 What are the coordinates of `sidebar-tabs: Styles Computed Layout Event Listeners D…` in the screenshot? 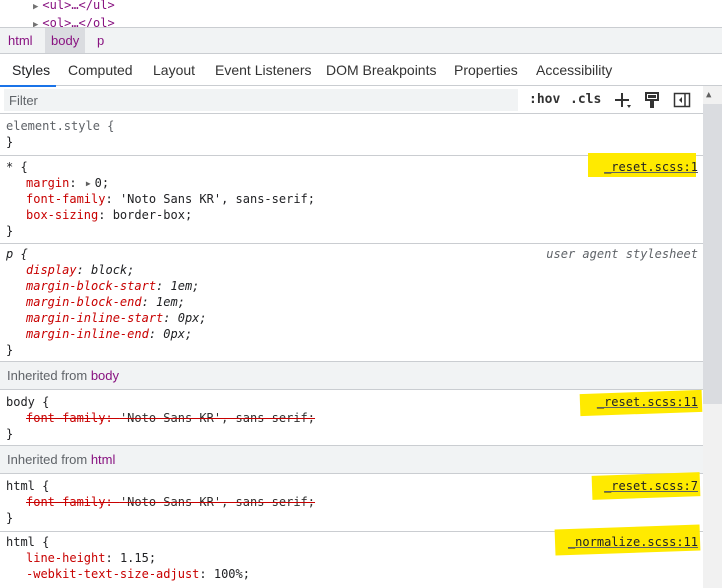 It's located at (361, 70).